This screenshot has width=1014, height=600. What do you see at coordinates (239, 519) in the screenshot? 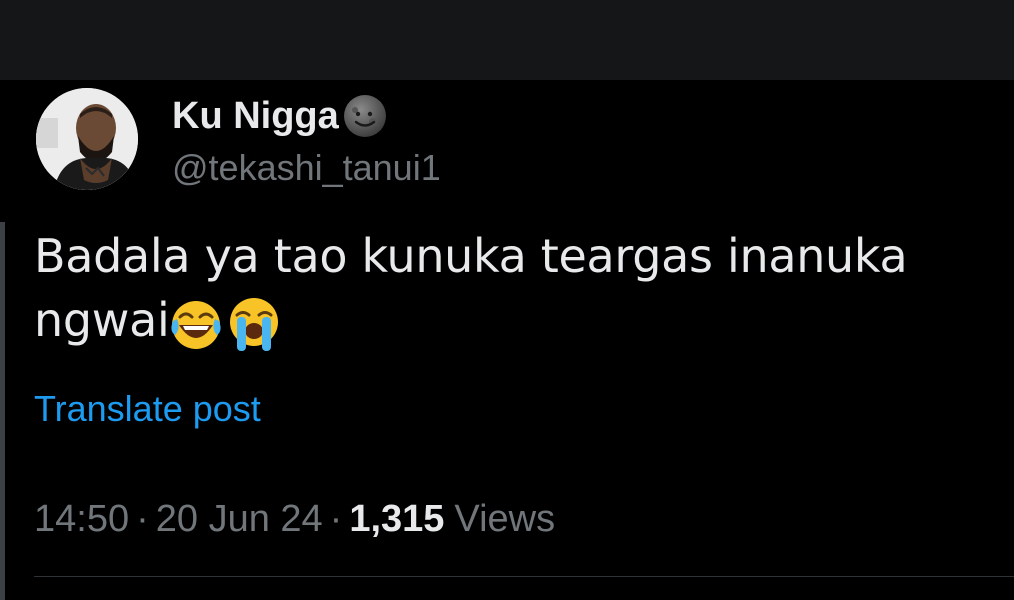
I see `post-date: 20 Jun 24` at bounding box center [239, 519].